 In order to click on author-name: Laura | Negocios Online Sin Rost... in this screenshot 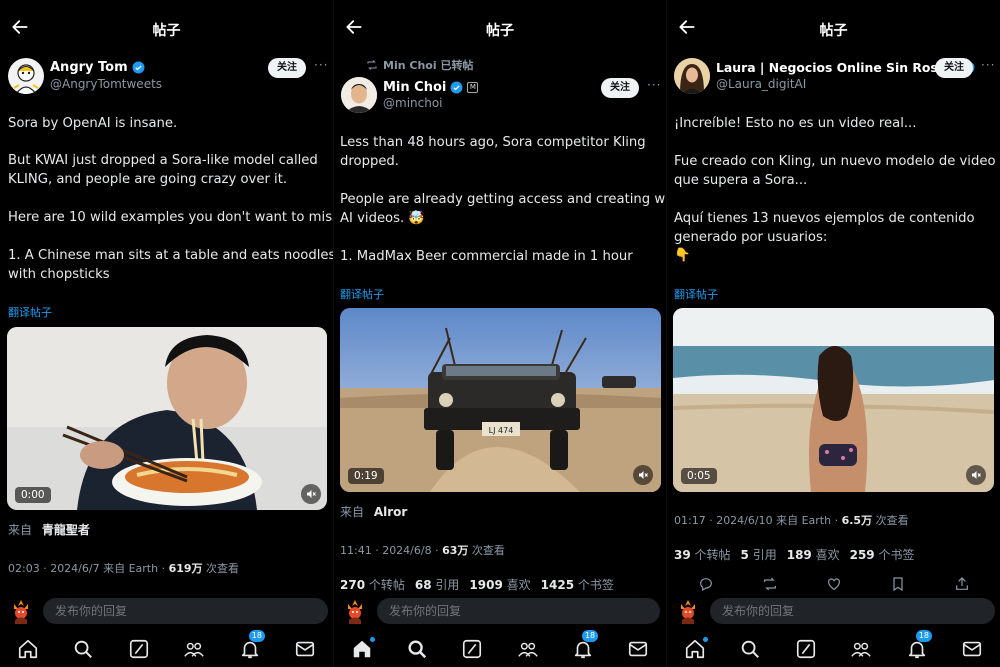, I will do `click(837, 67)`.